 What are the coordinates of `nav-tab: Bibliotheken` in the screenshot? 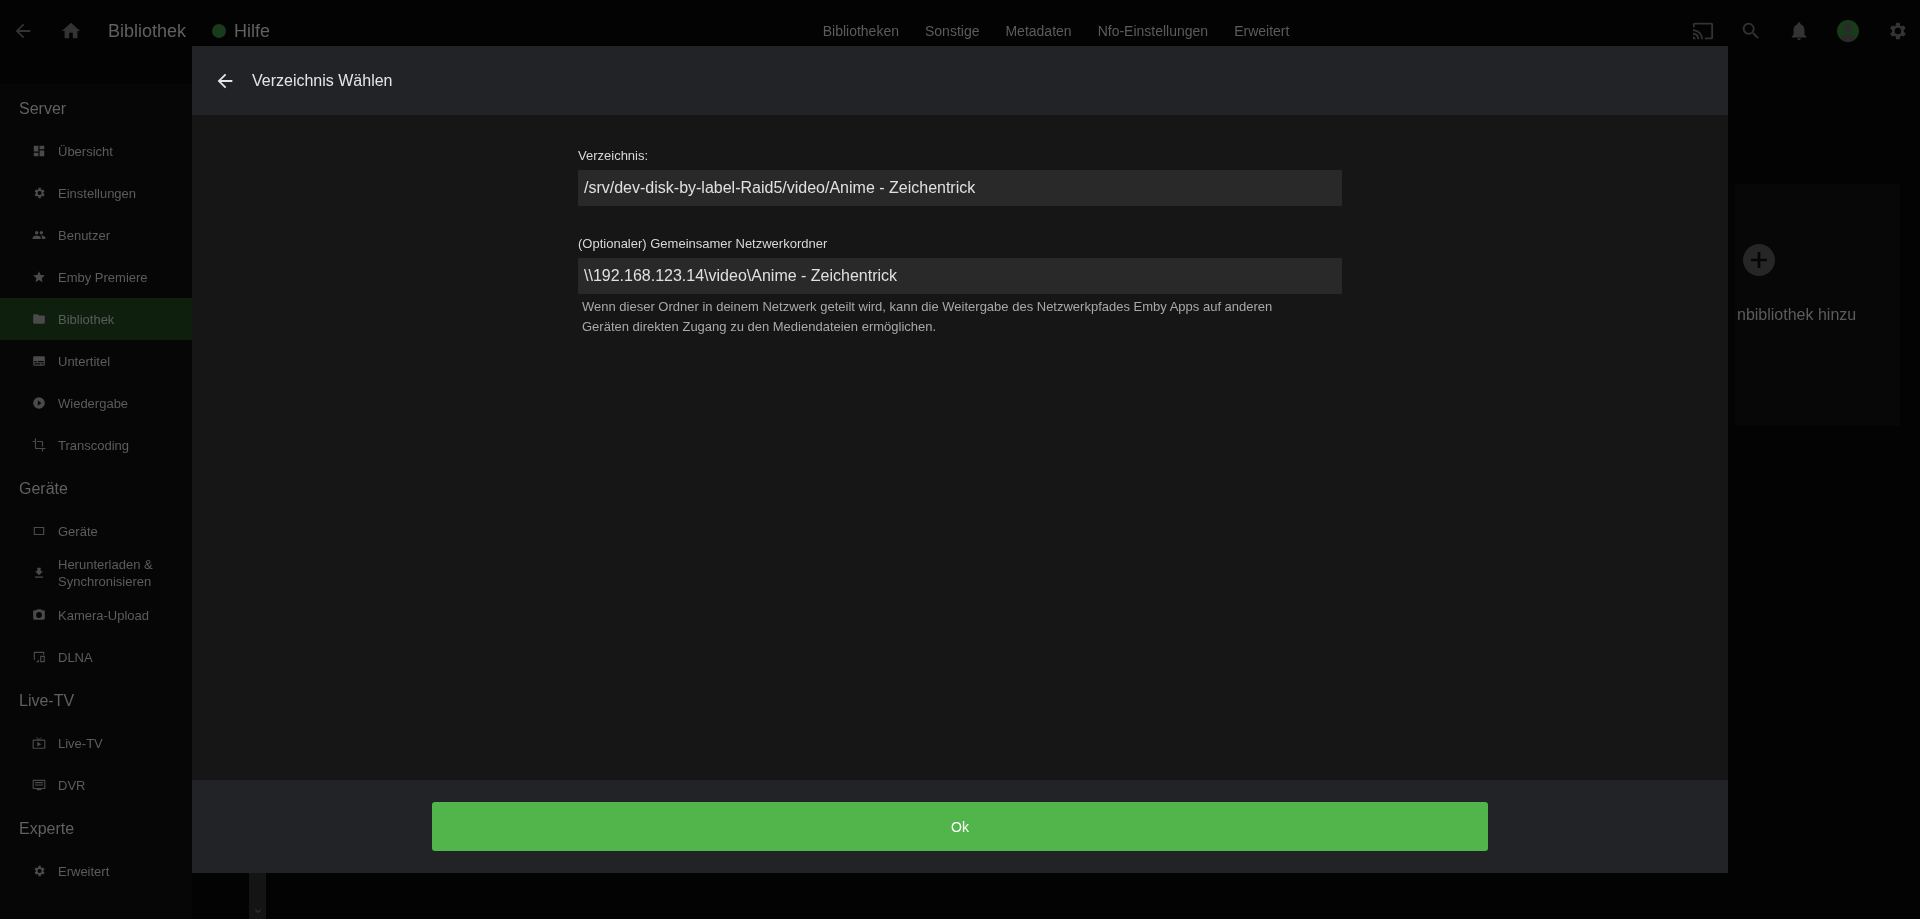 It's located at (860, 31).